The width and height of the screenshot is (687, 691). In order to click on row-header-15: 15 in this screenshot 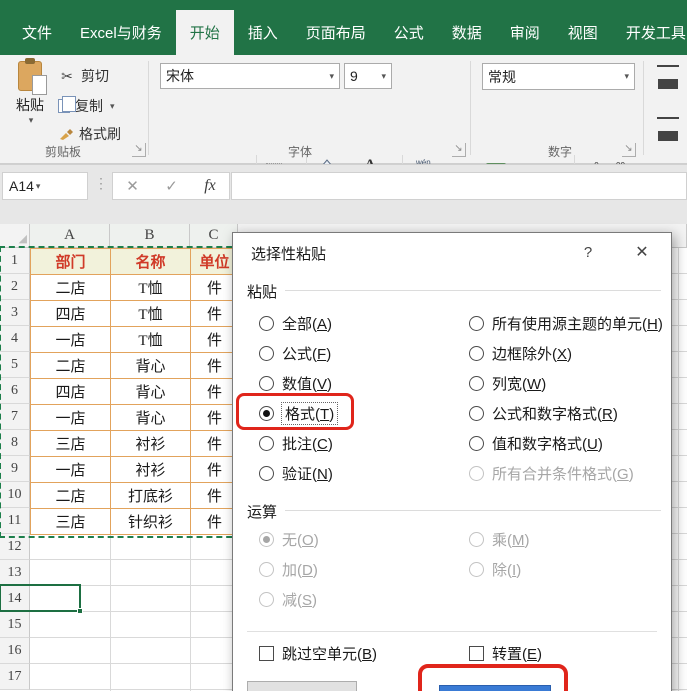, I will do `click(15, 625)`.